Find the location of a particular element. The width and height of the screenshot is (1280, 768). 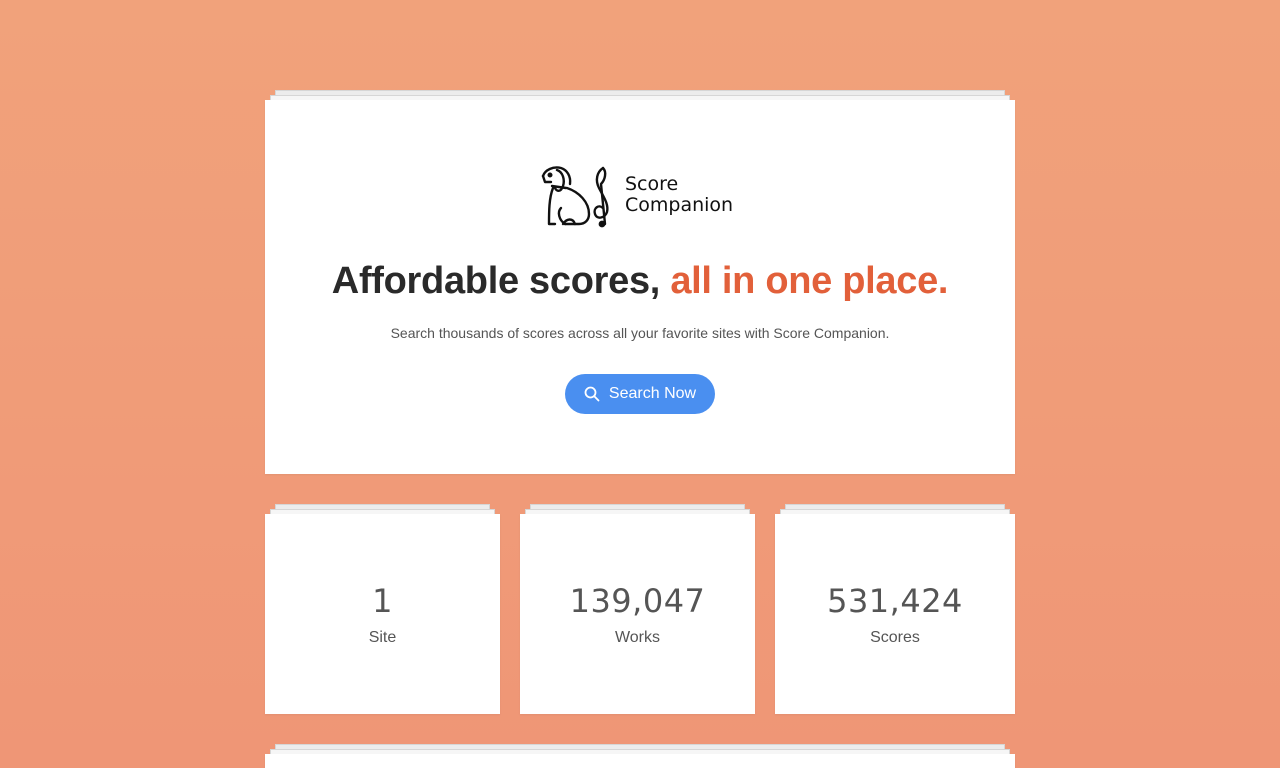

brand-name-line2: Companion is located at coordinates (679, 205).